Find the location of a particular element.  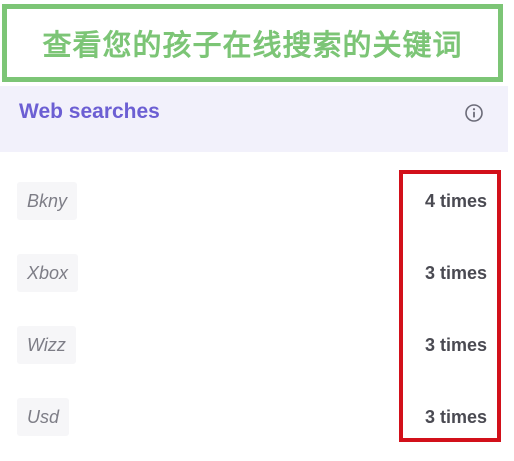

info-circle-icon is located at coordinates (474, 113).